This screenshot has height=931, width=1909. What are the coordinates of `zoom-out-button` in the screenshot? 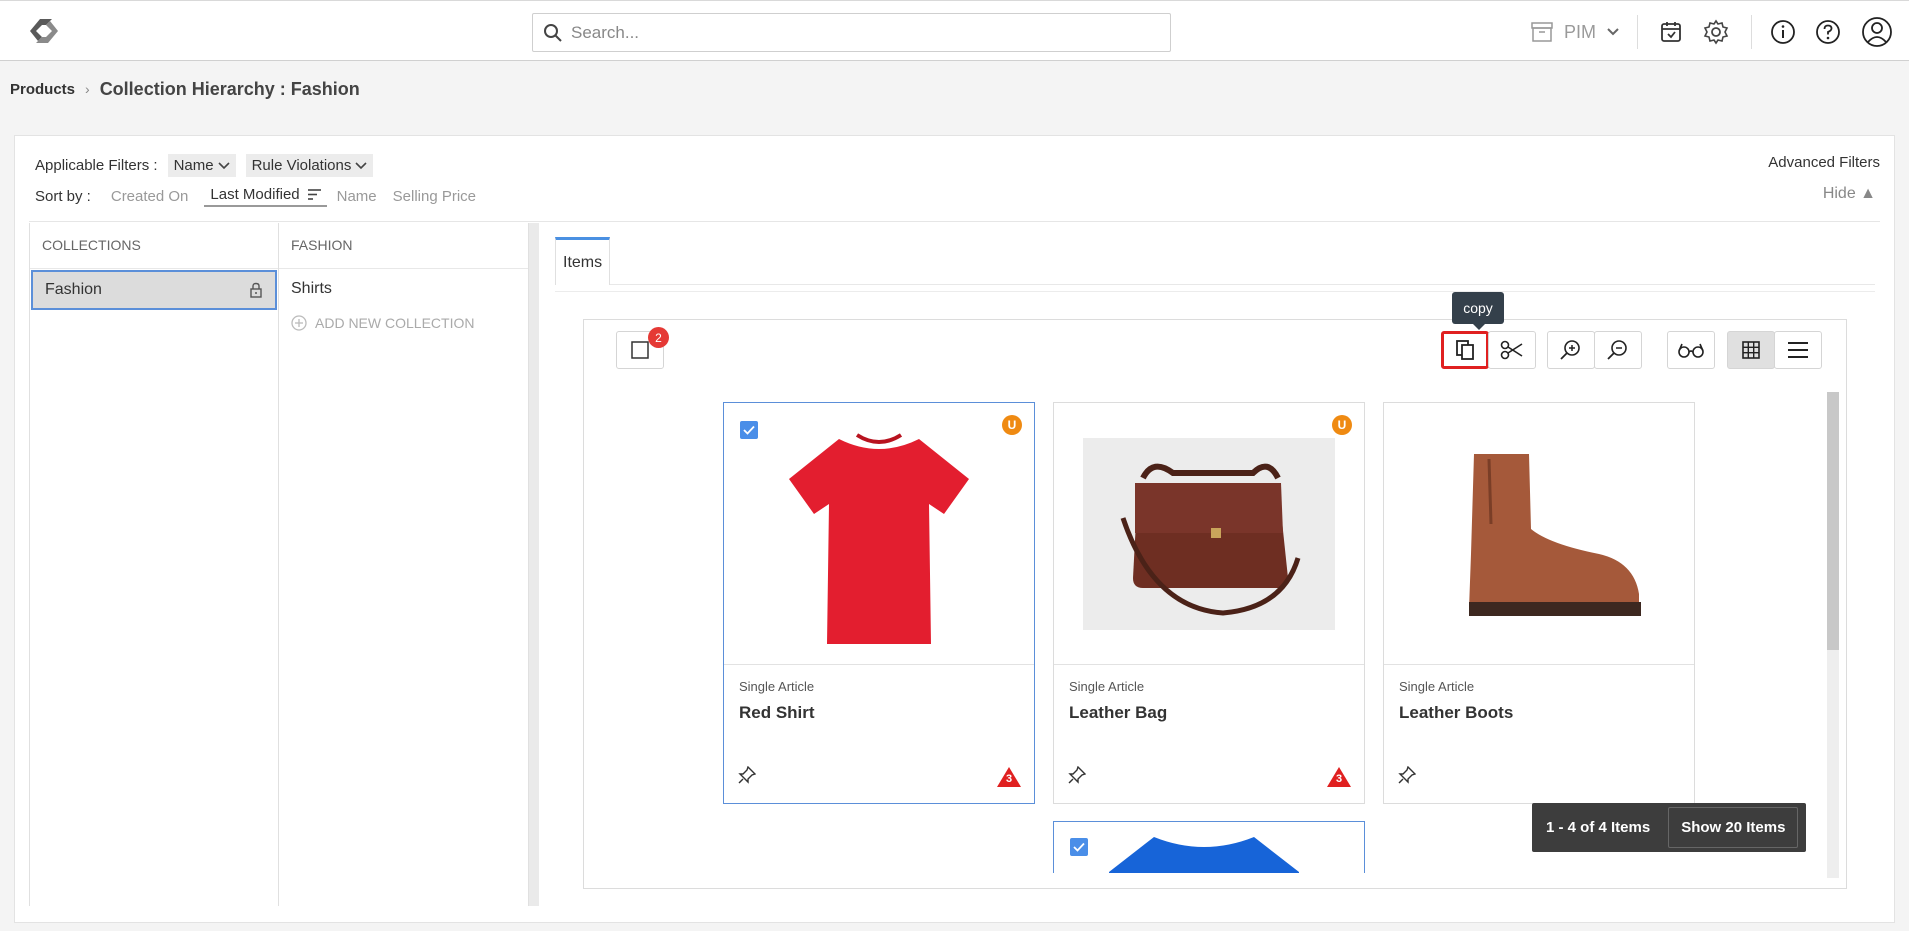 It's located at (1618, 350).